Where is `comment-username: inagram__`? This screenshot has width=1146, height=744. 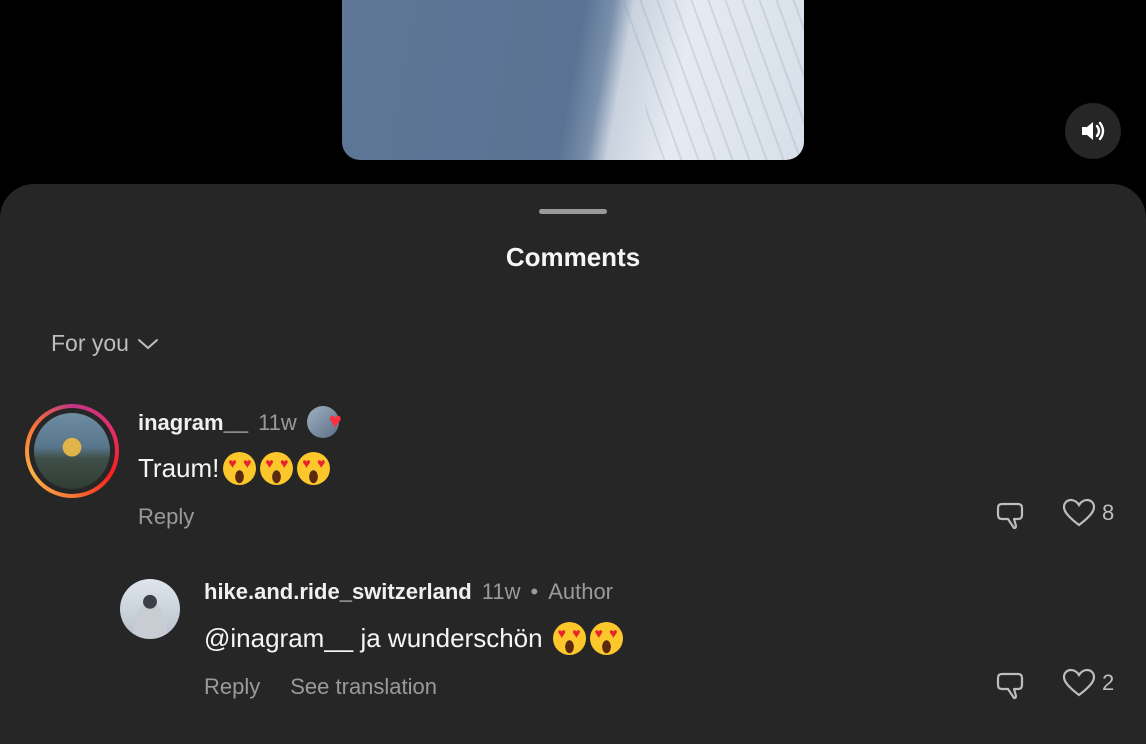
comment-username: inagram__ is located at coordinates (193, 423).